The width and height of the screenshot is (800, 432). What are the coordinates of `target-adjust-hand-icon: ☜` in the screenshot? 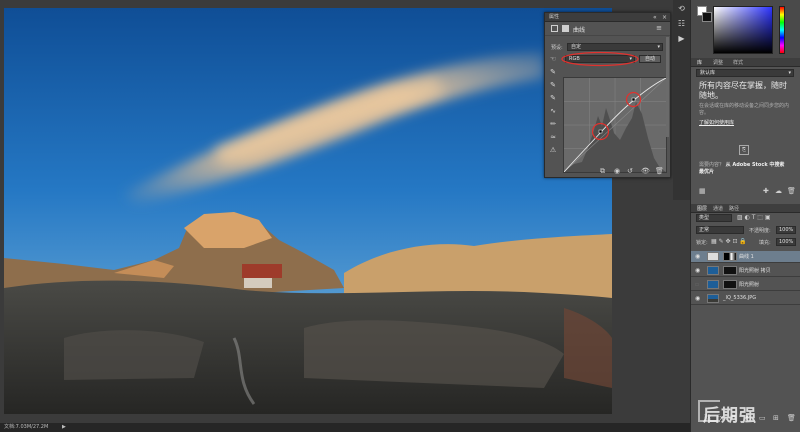 It's located at (553, 59).